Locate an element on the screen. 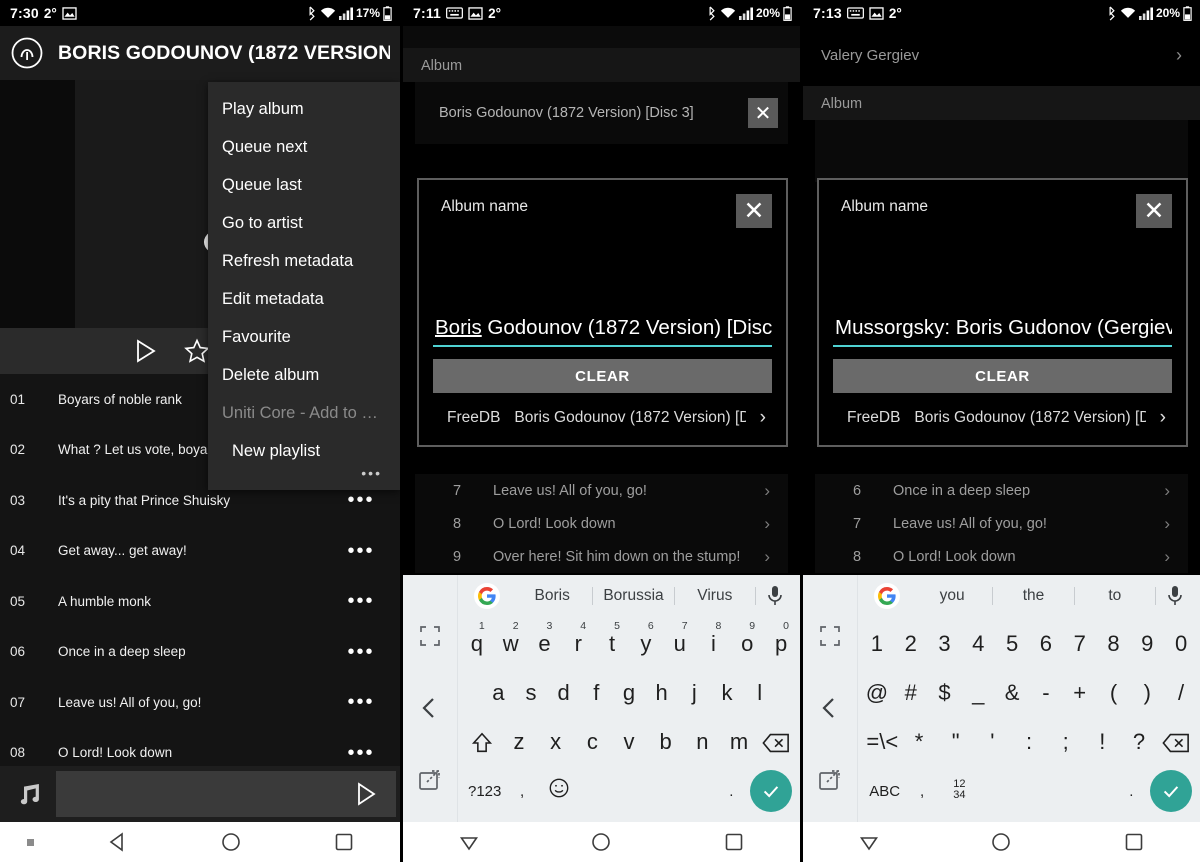 Image resolution: width=1200 pixels, height=862 pixels. key-n: n is located at coordinates (702, 742).